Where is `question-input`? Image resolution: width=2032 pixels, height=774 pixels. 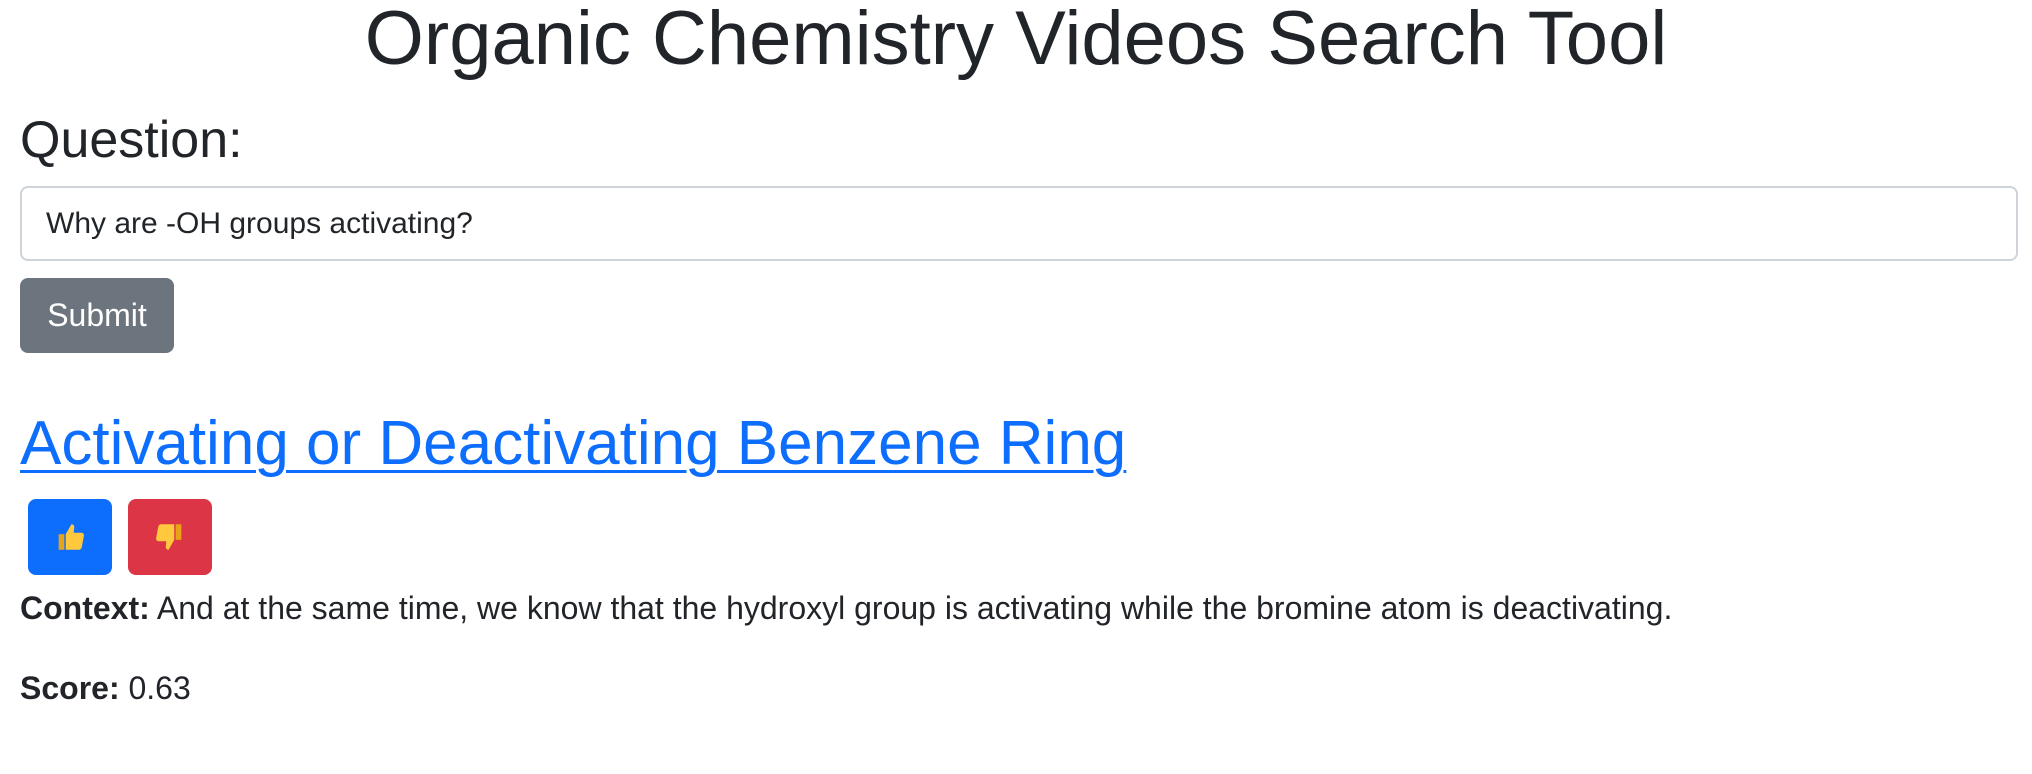
question-input is located at coordinates (1019, 223).